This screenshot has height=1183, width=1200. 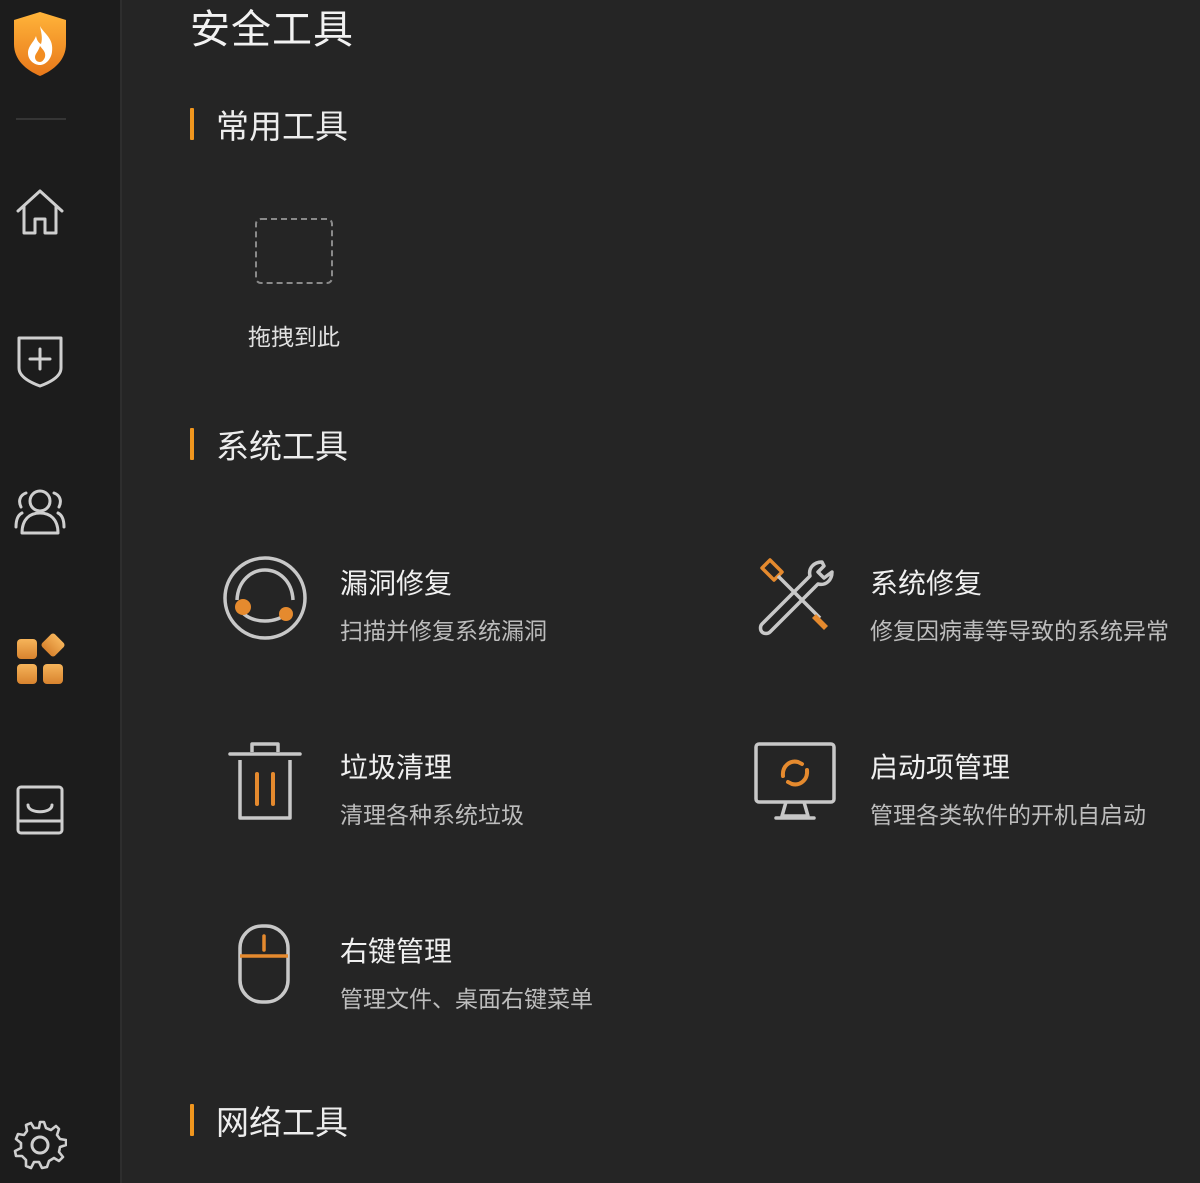 What do you see at coordinates (396, 583) in the screenshot?
I see `tool-name: 漏洞修复` at bounding box center [396, 583].